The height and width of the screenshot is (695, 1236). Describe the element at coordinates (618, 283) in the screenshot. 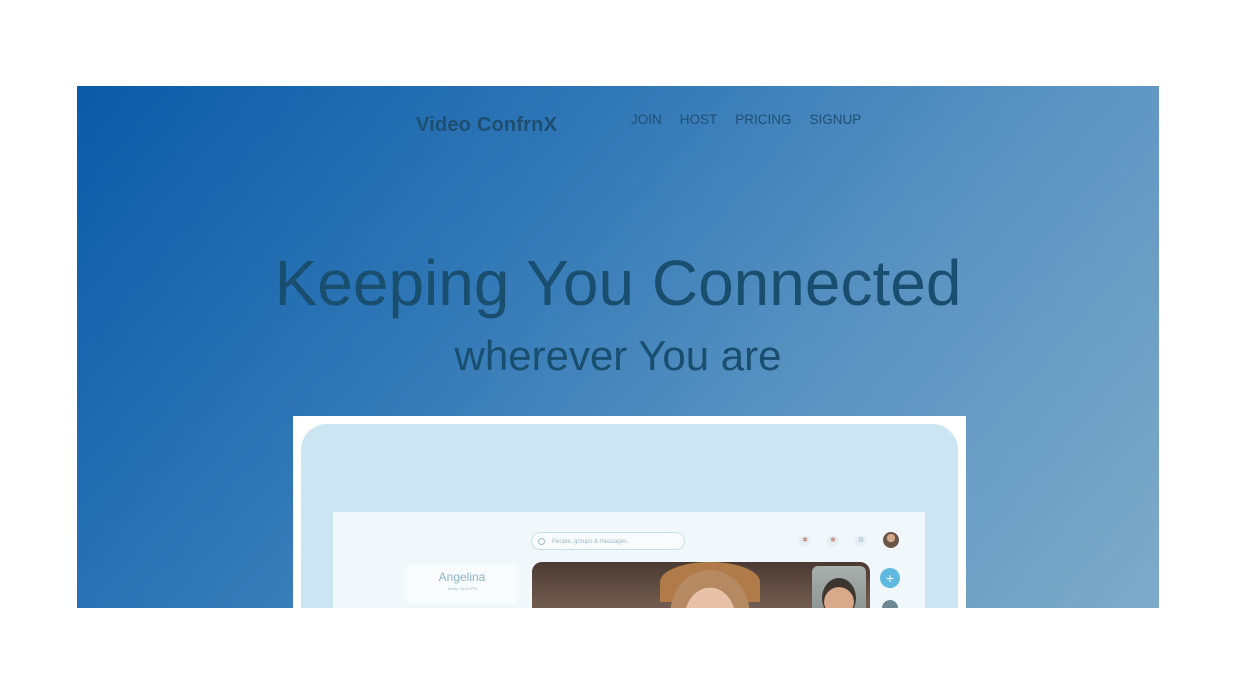

I see `hero-headline: Keeping You Connected` at that location.